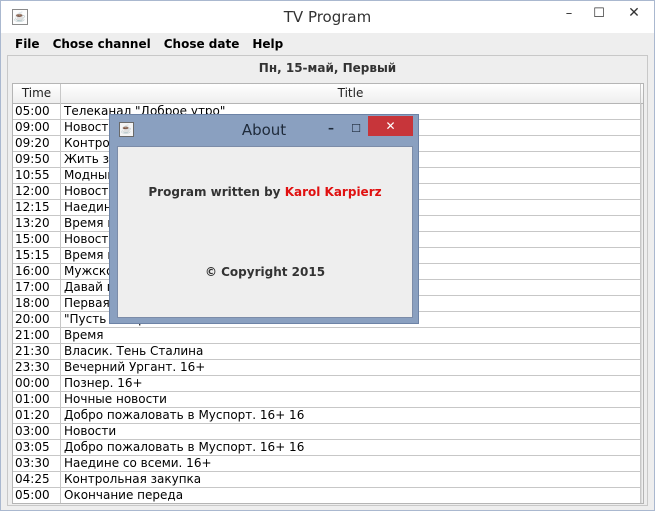  What do you see at coordinates (642, 112) in the screenshot?
I see `scroll-up-arrow-icon: ▲` at bounding box center [642, 112].